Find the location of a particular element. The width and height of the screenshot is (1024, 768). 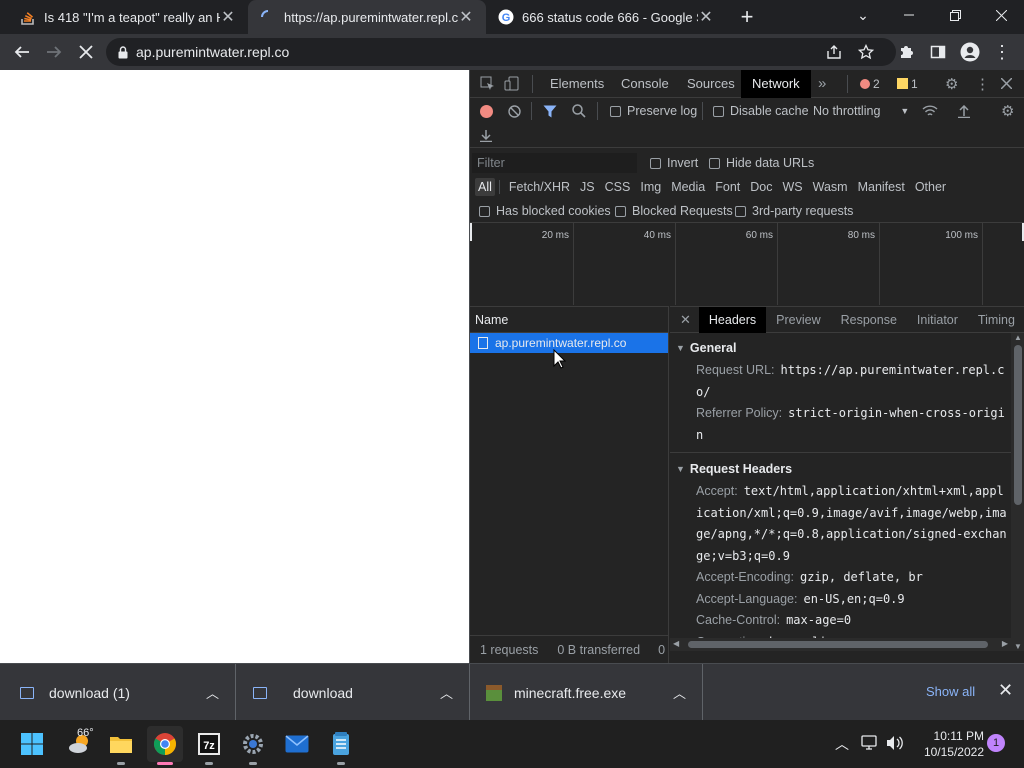

devtools-menu-icon: ⋮ is located at coordinates (982, 84).